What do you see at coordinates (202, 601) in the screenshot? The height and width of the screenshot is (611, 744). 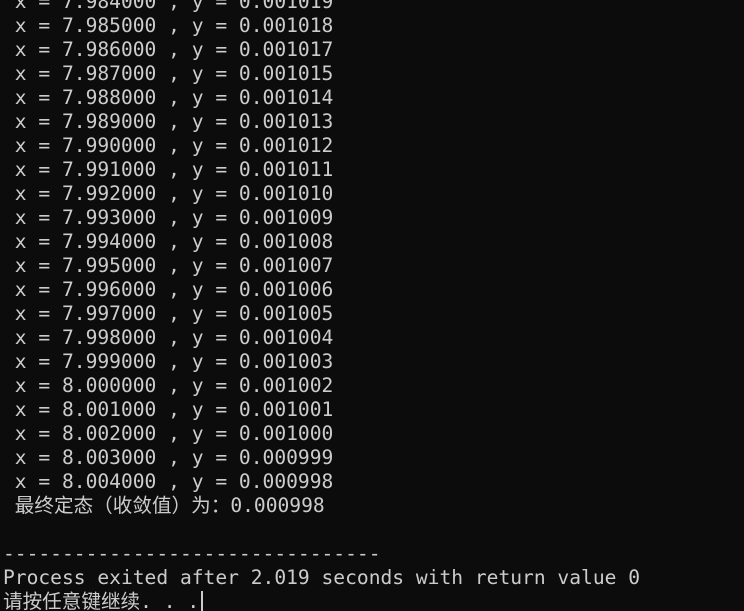 I see `text-cursor` at bounding box center [202, 601].